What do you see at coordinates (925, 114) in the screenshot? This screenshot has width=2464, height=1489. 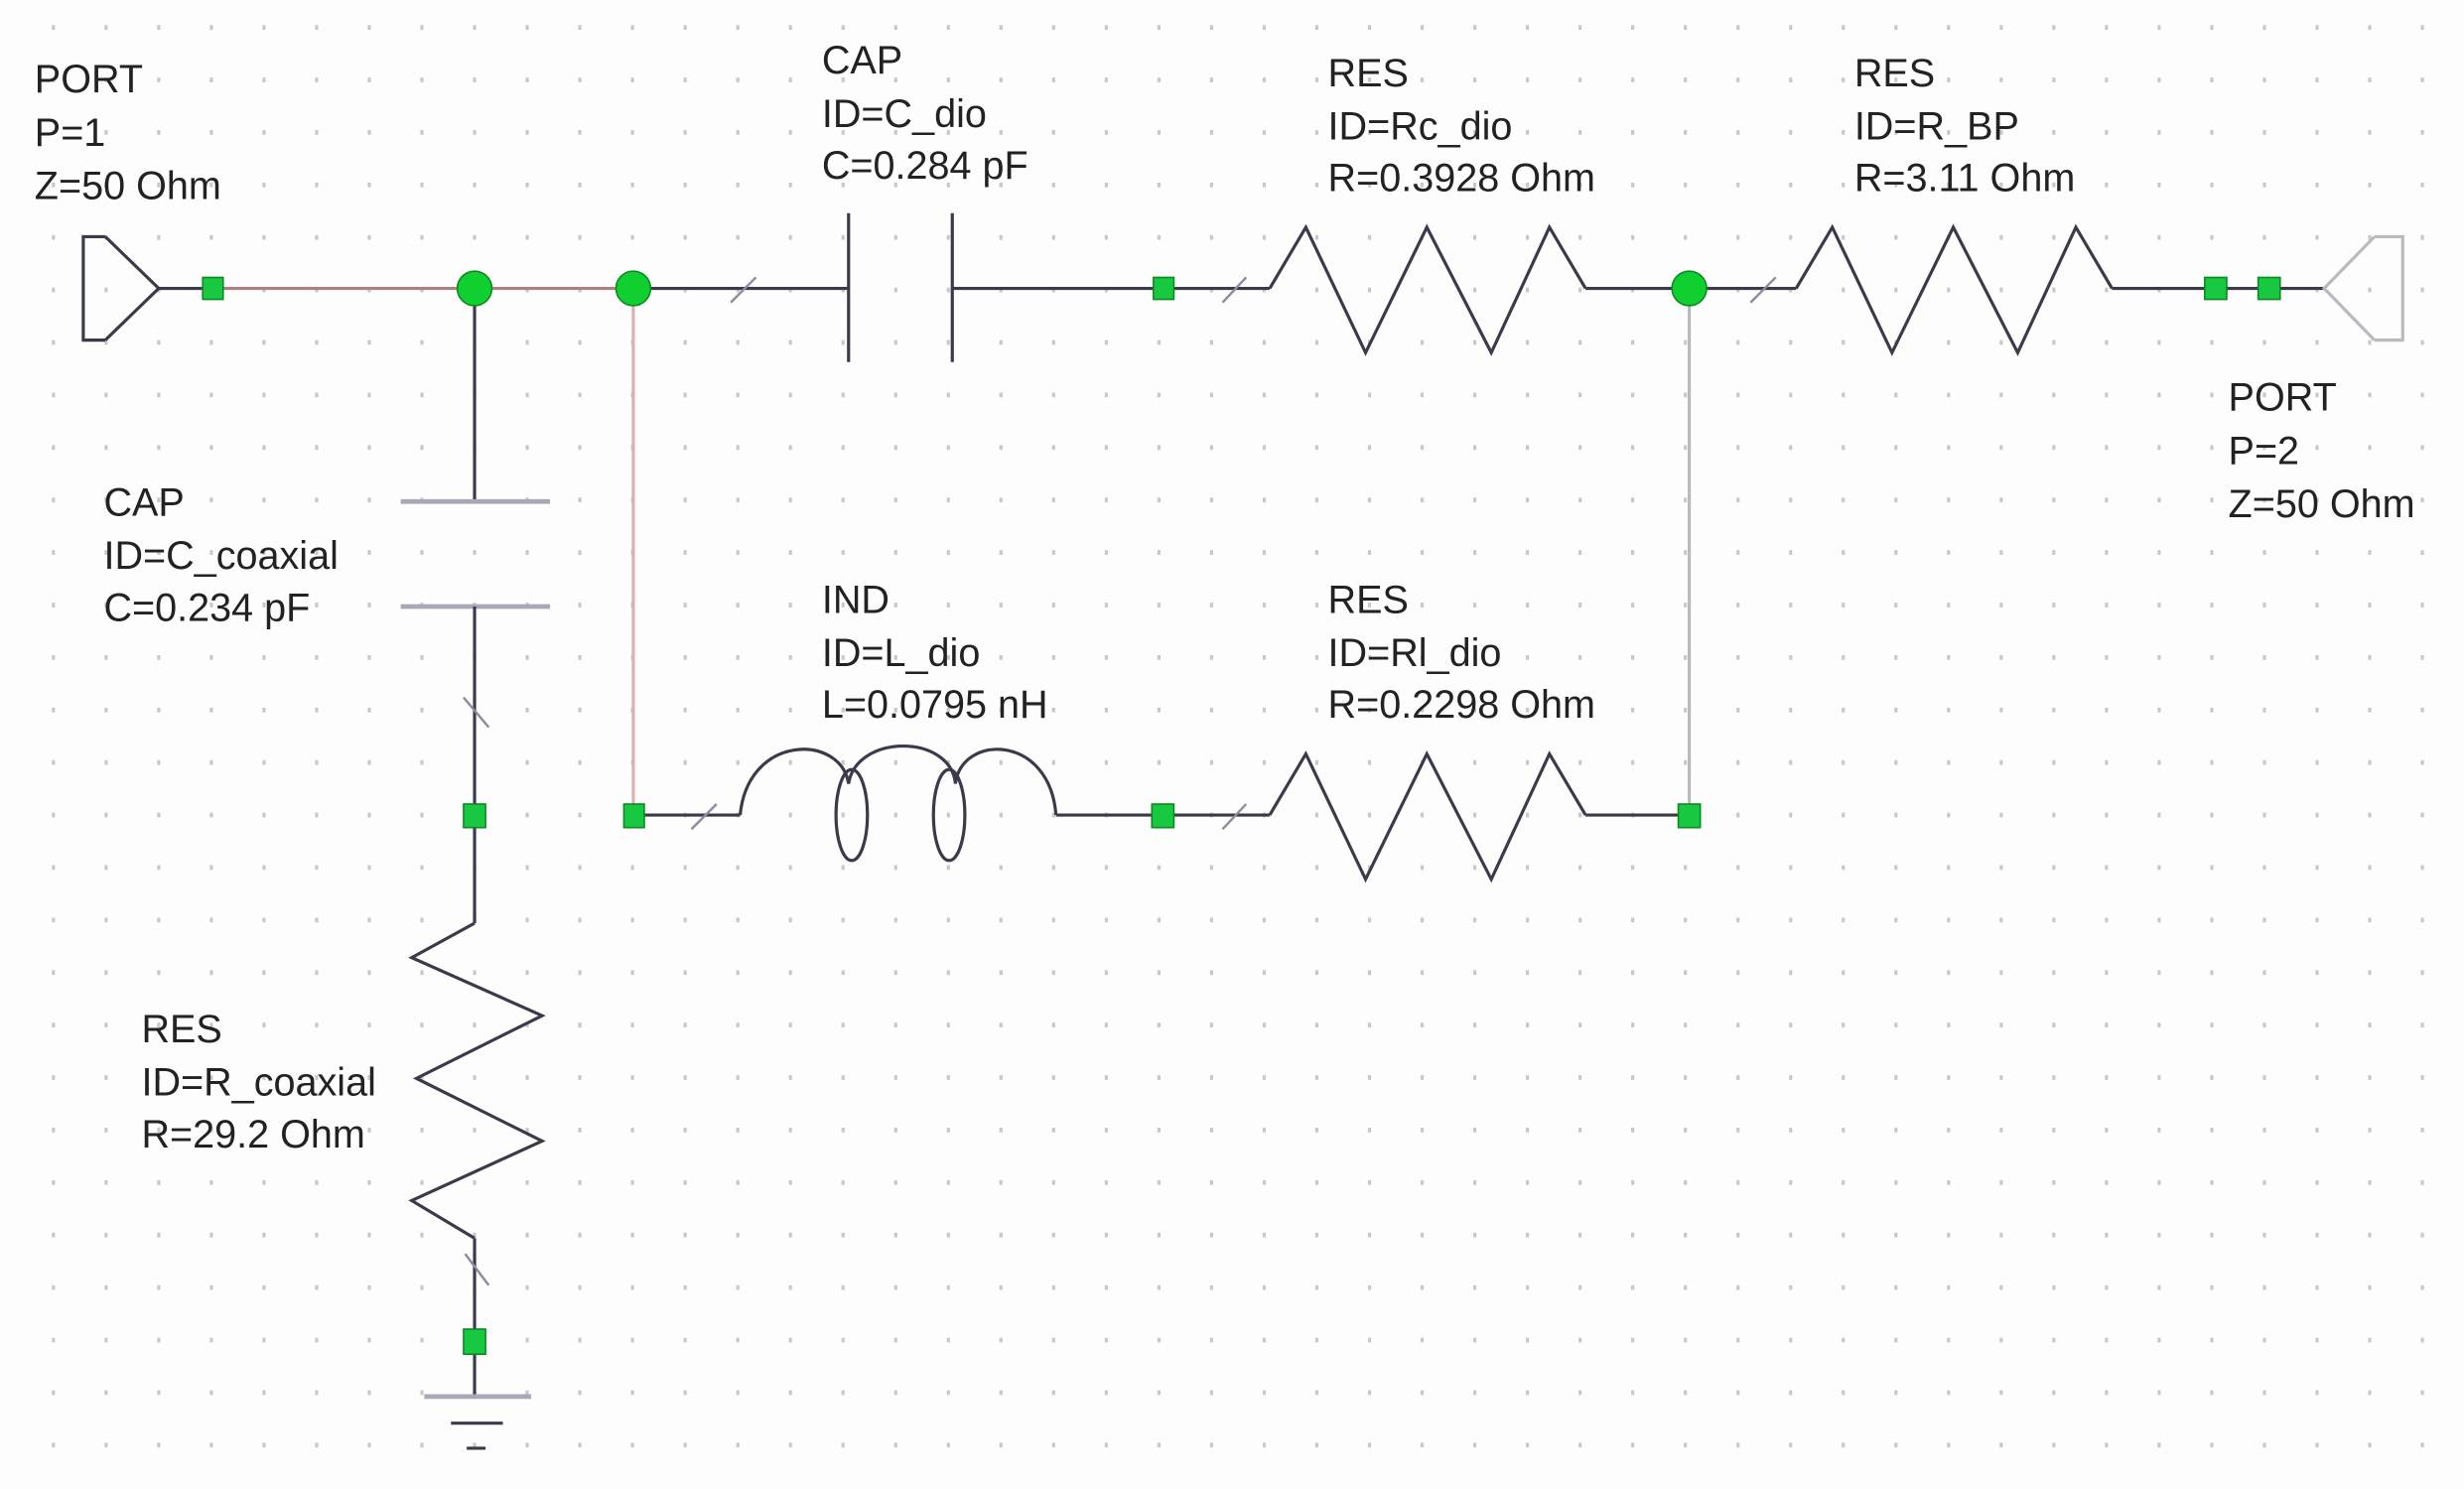 I see `label-c-dio: CAP ID=C_dio C=0.284 pF` at bounding box center [925, 114].